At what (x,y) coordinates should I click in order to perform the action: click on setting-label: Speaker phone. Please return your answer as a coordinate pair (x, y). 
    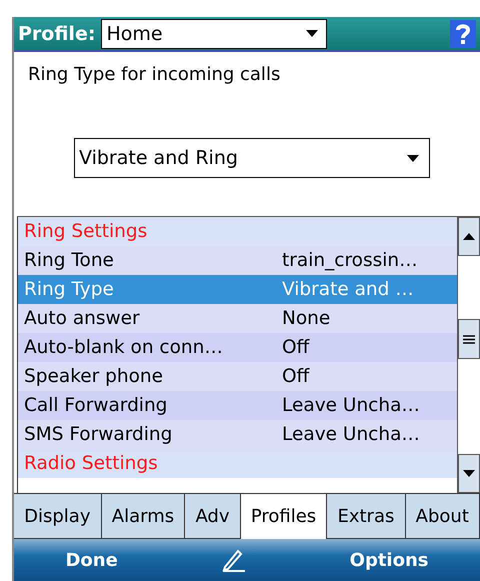
    Looking at the image, I should click on (94, 376).